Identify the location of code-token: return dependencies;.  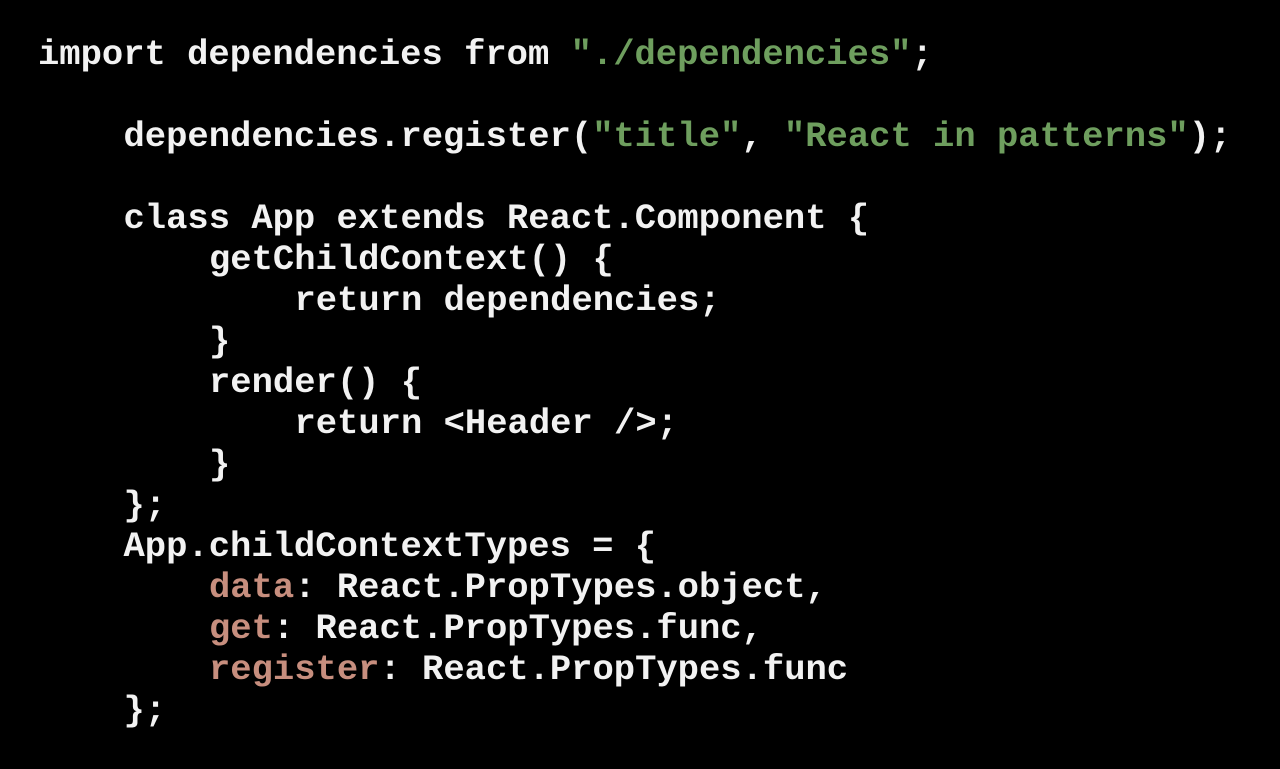
(507, 300).